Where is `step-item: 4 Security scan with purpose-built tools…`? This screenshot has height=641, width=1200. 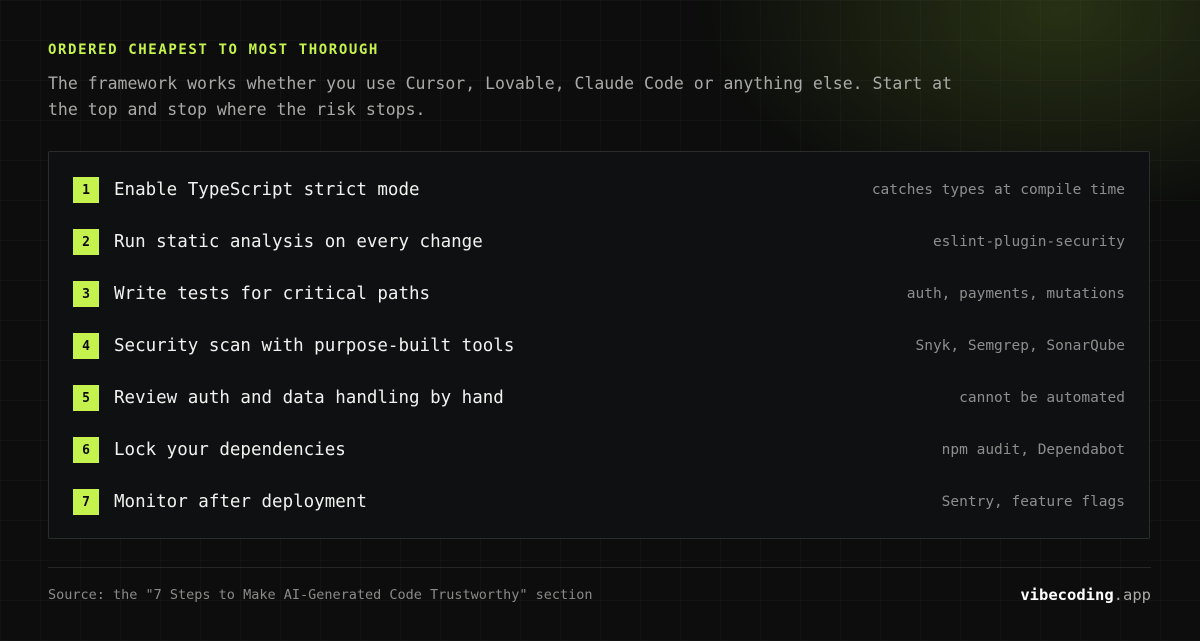 step-item: 4 Security scan with purpose-built tools… is located at coordinates (599, 346).